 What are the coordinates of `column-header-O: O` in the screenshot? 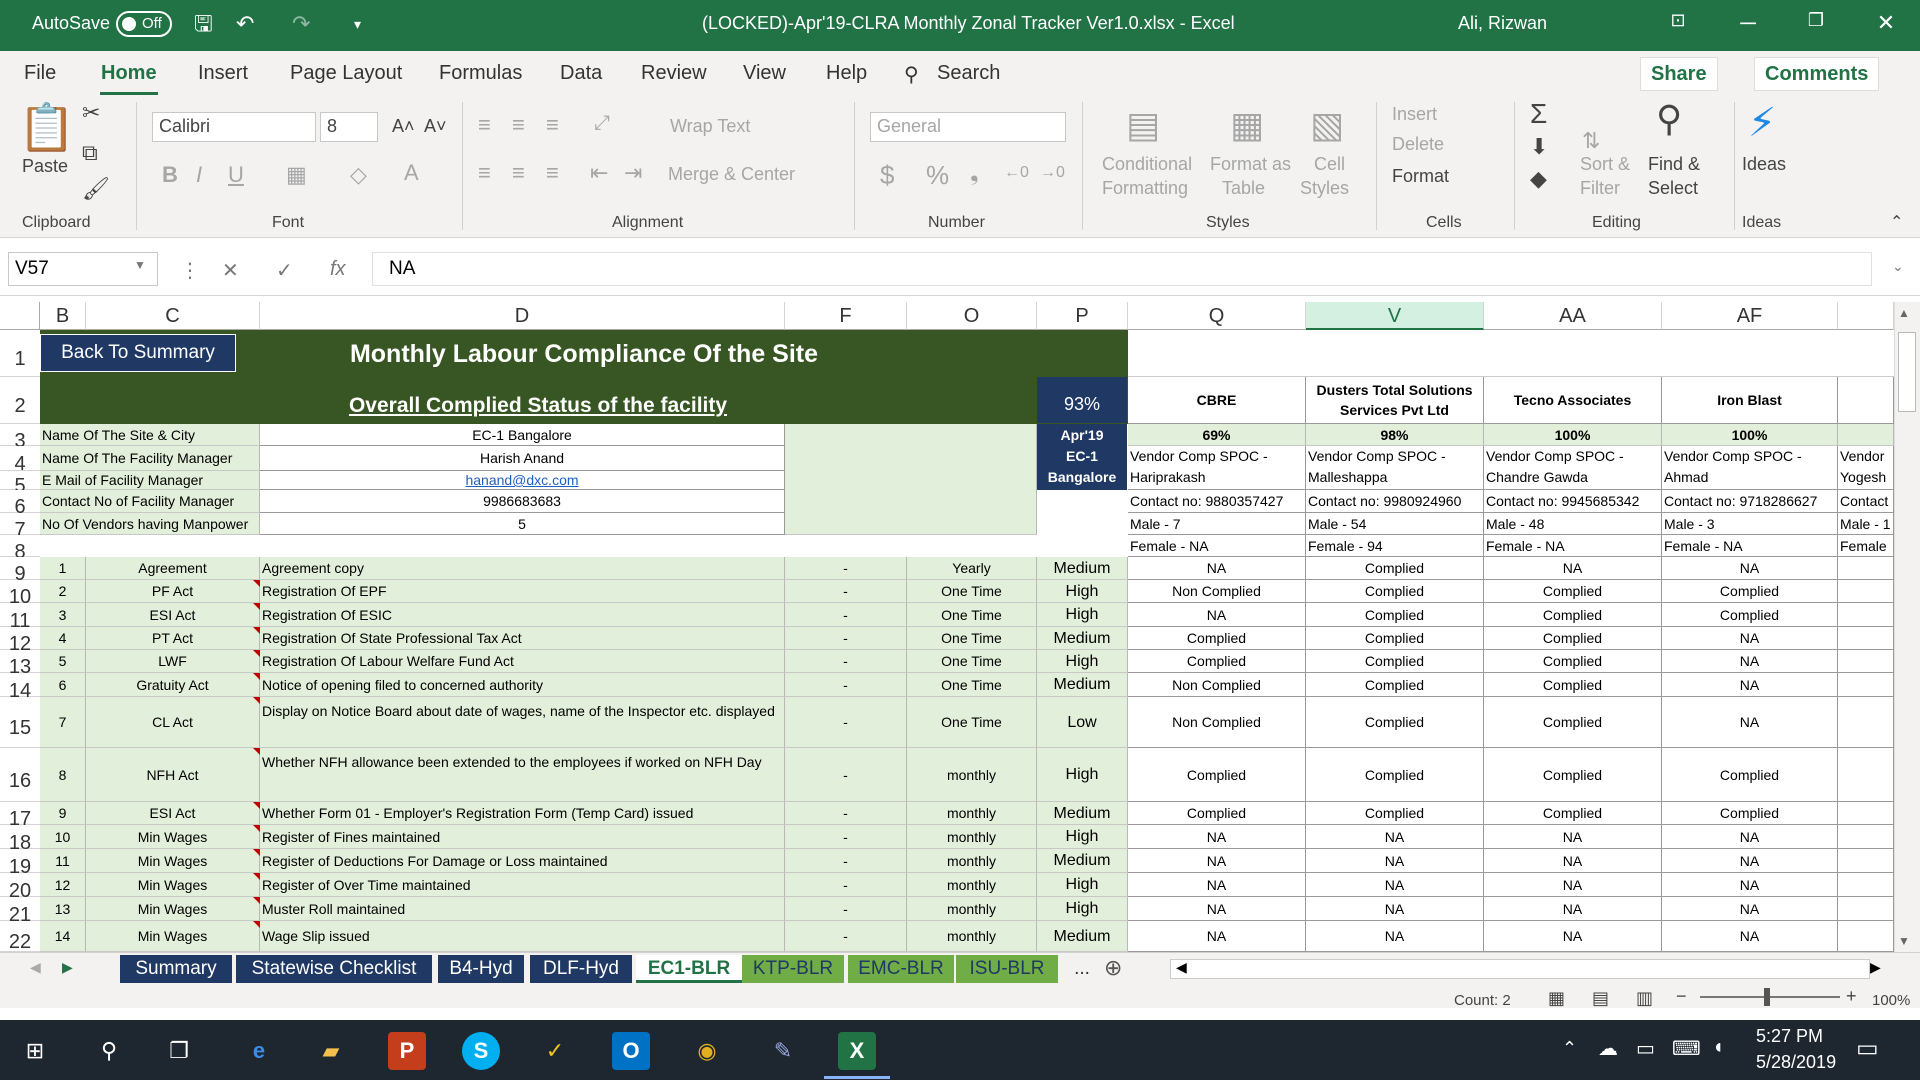 It's located at (972, 316).